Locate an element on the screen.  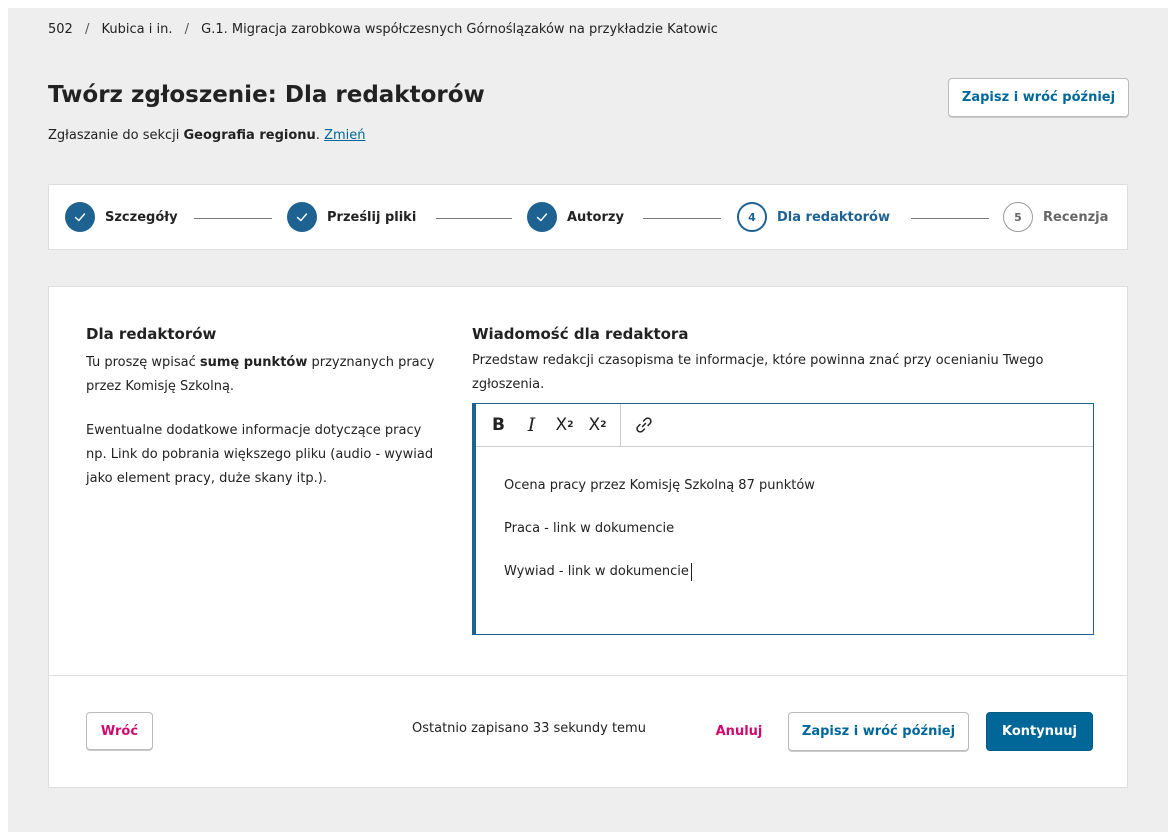
text-cursor is located at coordinates (691, 571).